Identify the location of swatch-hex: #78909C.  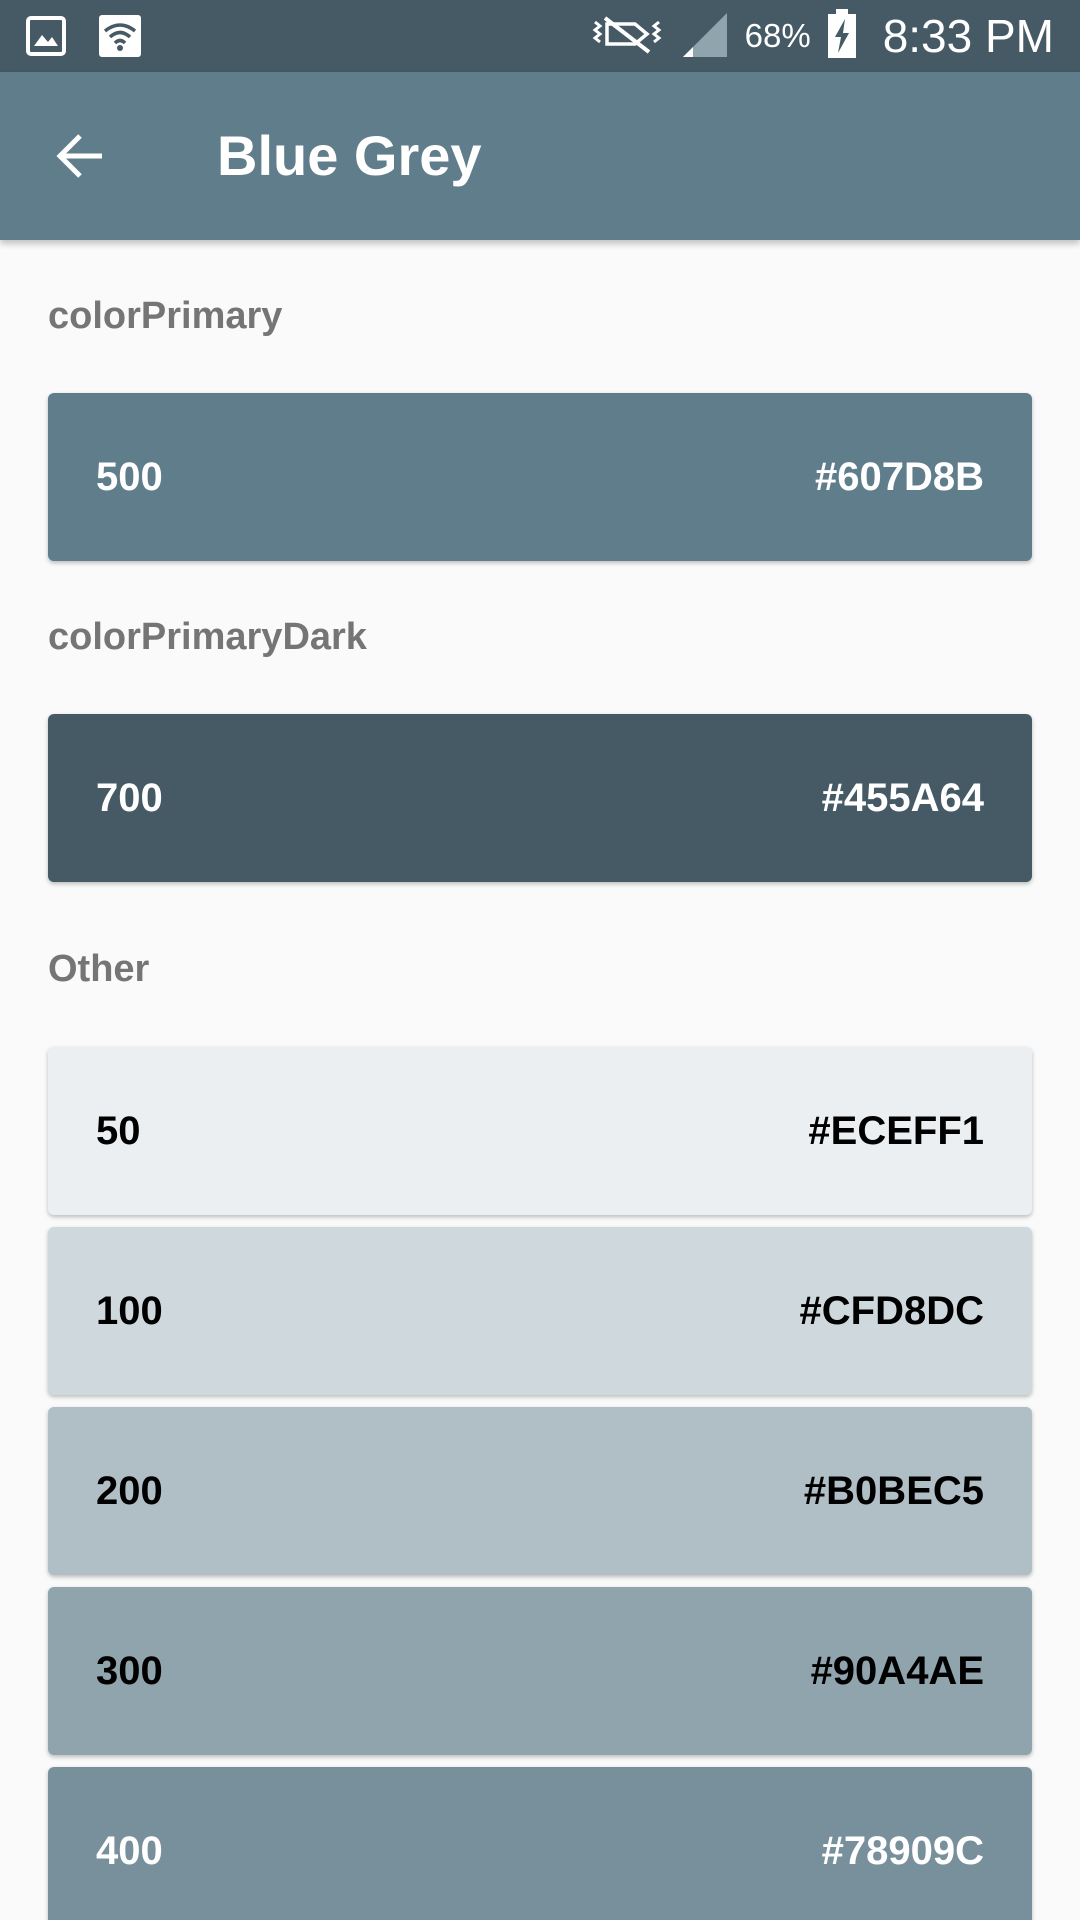
(902, 1851).